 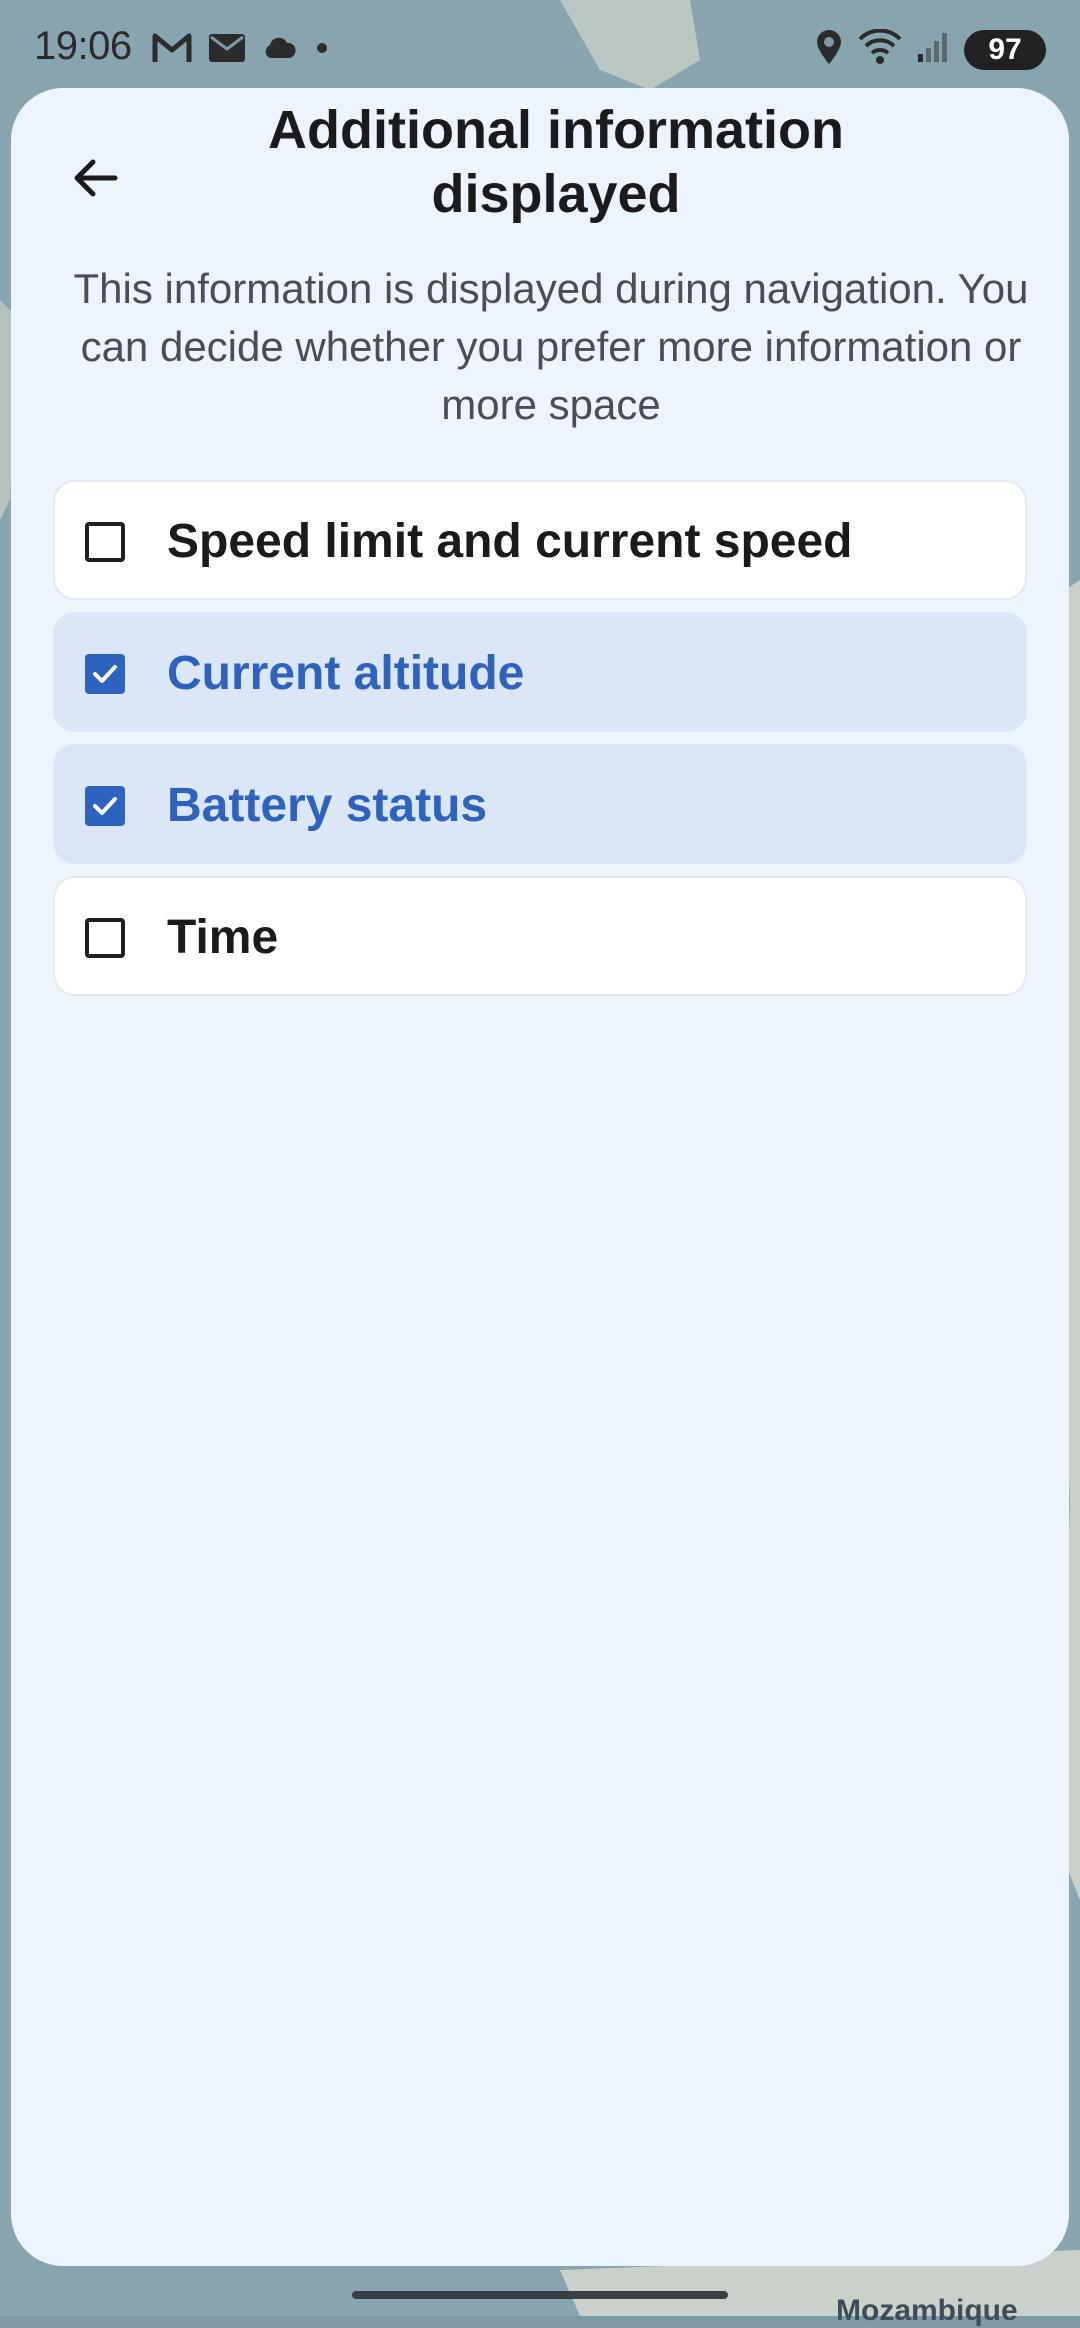 I want to click on map-country-label: Mozambique, so click(x=927, y=2310).